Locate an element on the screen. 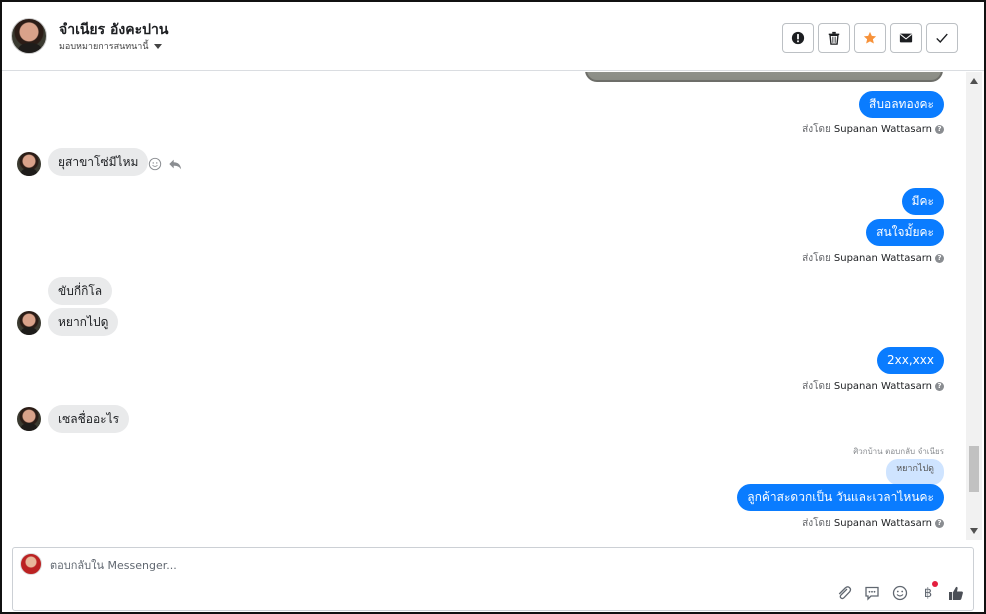 The height and width of the screenshot is (614, 986). image-attachment is located at coordinates (764, 77).